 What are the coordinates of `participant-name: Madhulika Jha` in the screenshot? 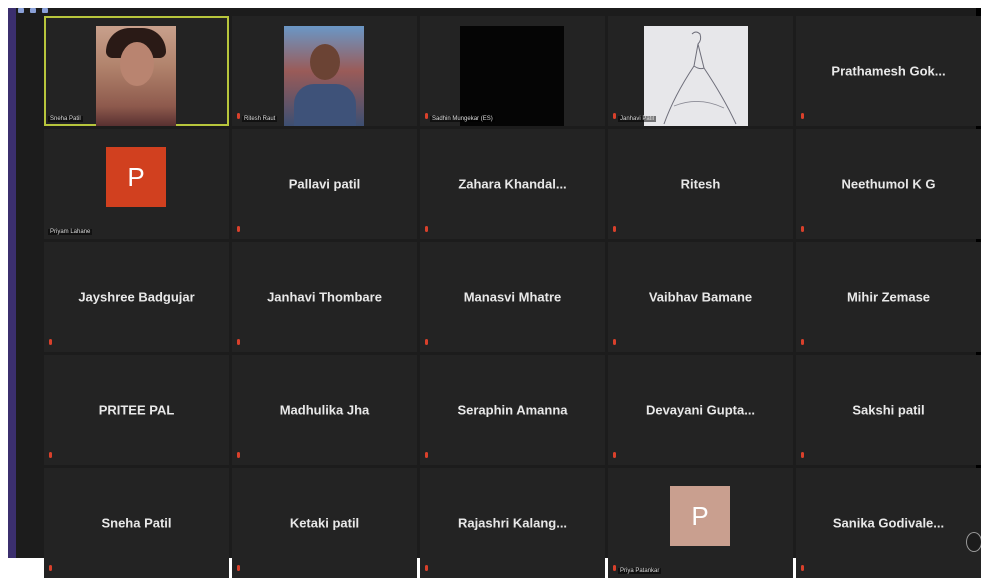 It's located at (324, 410).